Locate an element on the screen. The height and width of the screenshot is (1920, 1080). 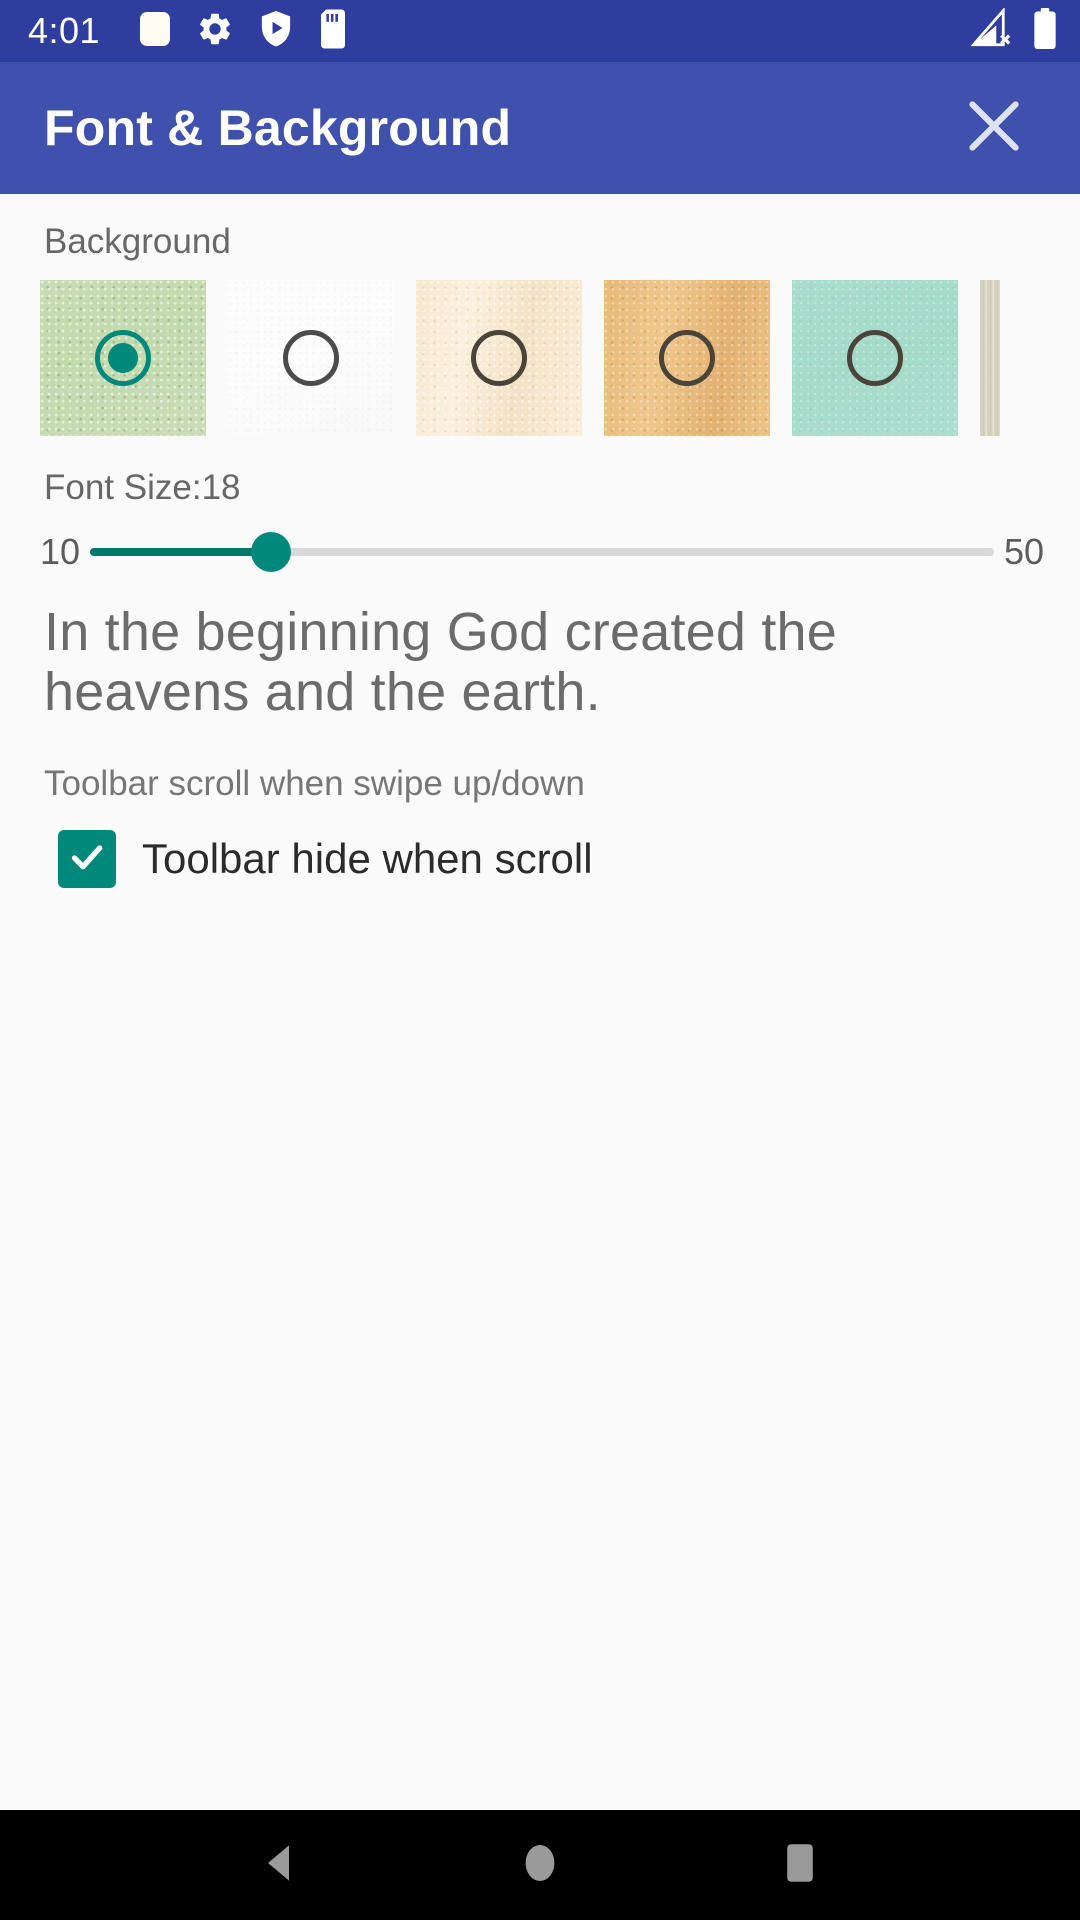
background-swatch-white-plain is located at coordinates (311, 357).